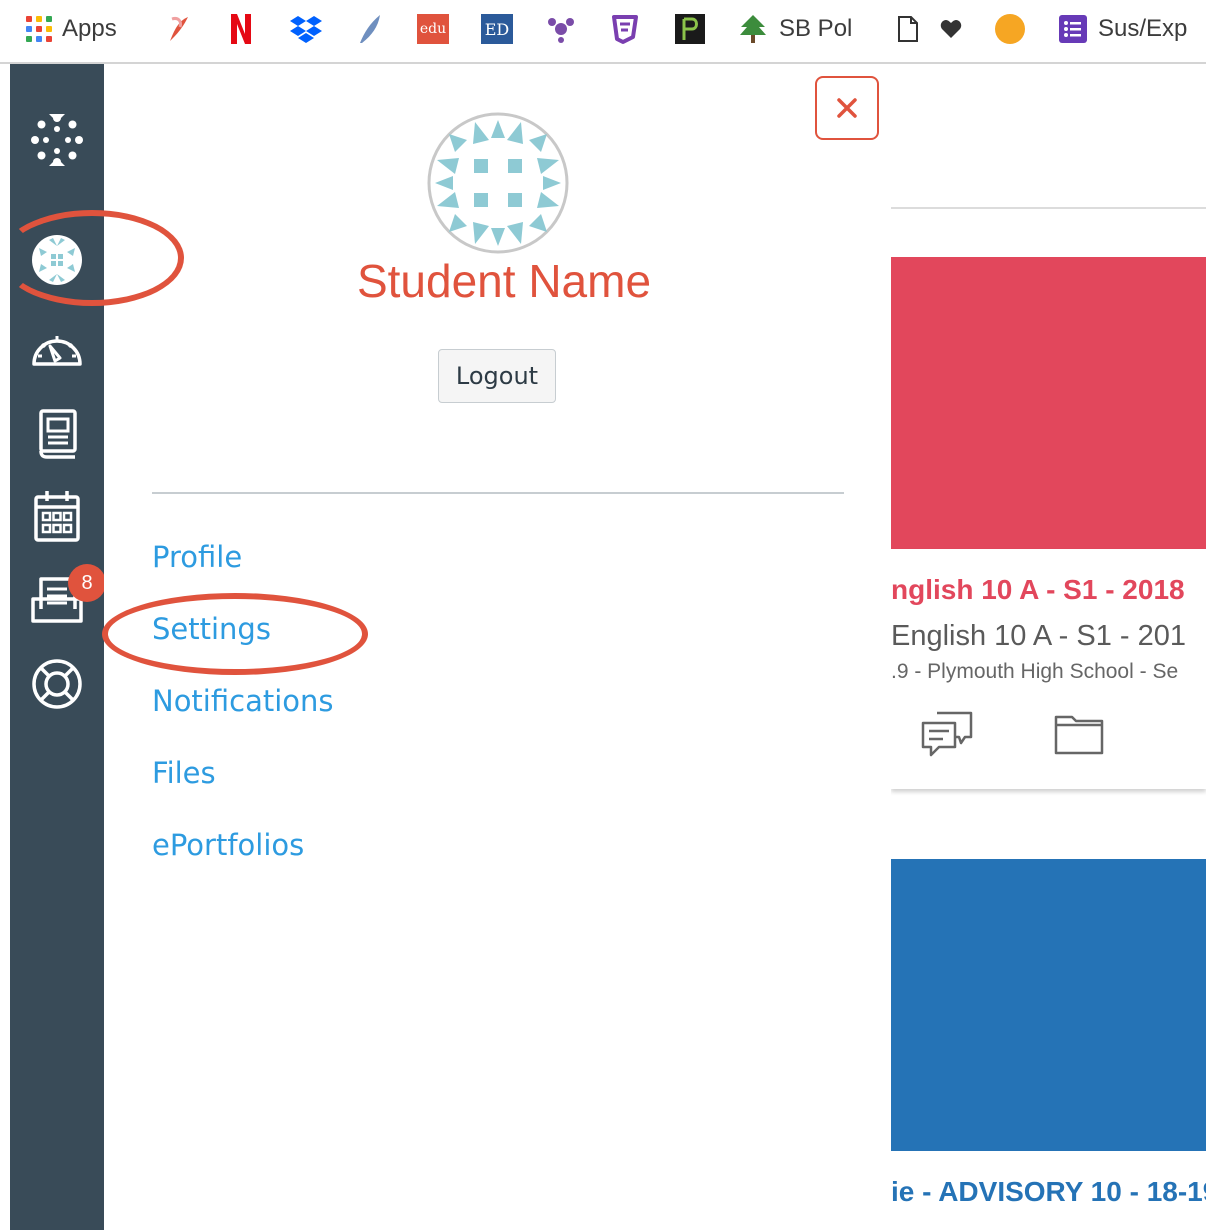 This screenshot has height=1230, width=1206. Describe the element at coordinates (947, 734) in the screenshot. I see `discussions-icon` at that location.